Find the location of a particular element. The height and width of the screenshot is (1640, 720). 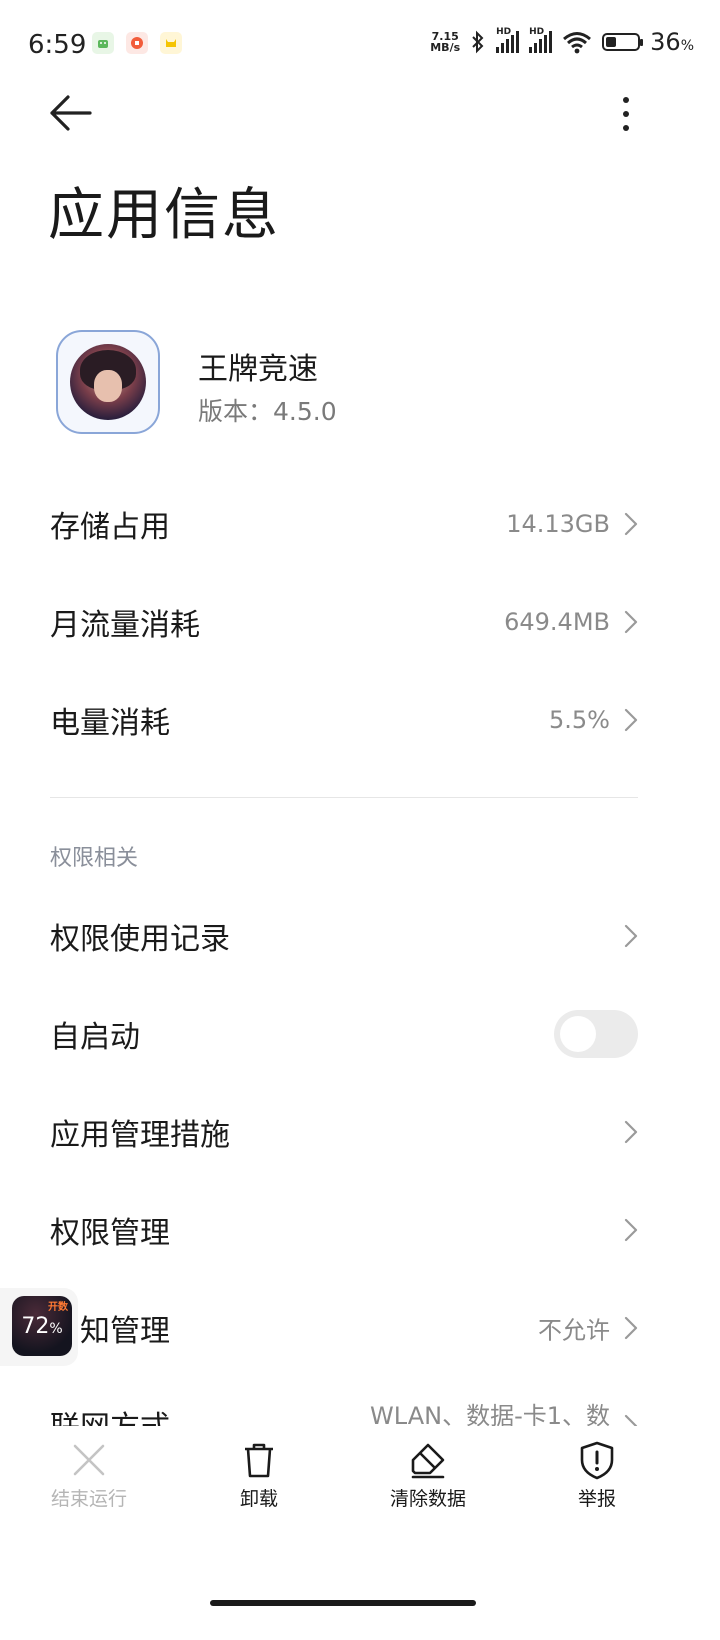

more-options-button is located at coordinates (626, 114).